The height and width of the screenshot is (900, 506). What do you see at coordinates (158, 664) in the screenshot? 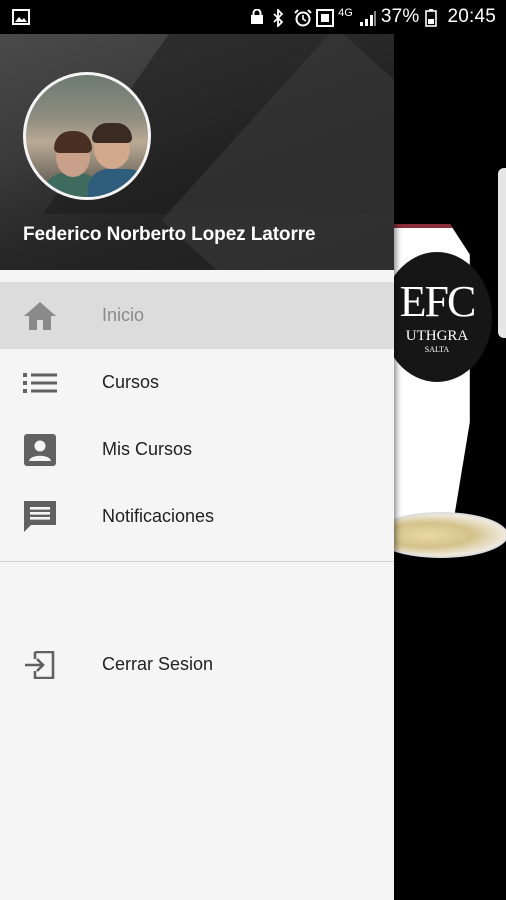
I see `menu-item-label: Cerrar Sesion` at bounding box center [158, 664].